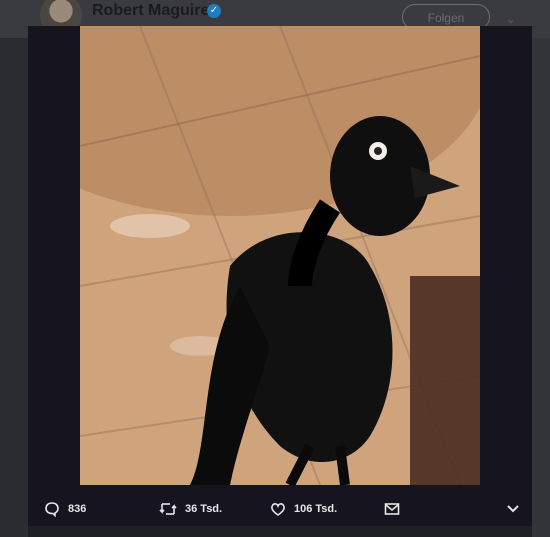 The image size is (550, 537). I want to click on retweet-count: 36 Tsd., so click(204, 509).